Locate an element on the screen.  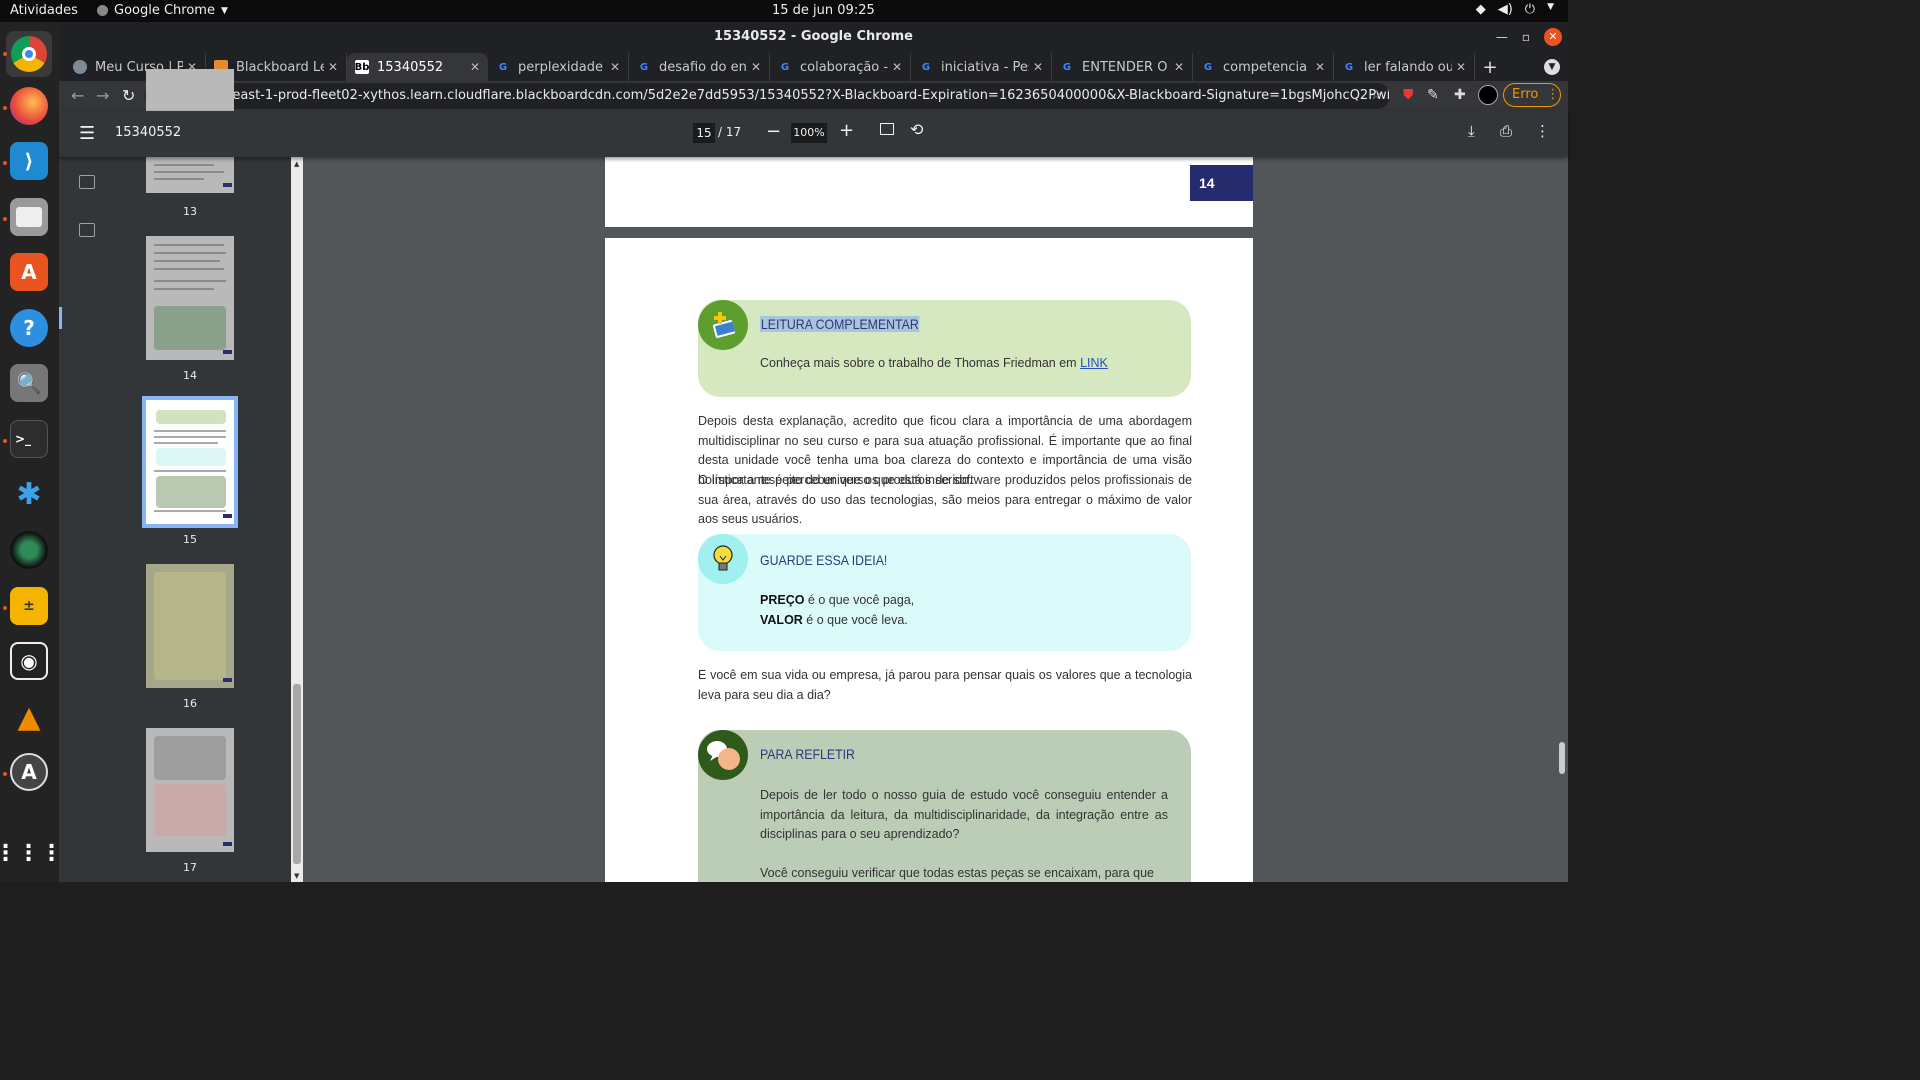
refletir-heading: PARA REFLETIR is located at coordinates (807, 754).